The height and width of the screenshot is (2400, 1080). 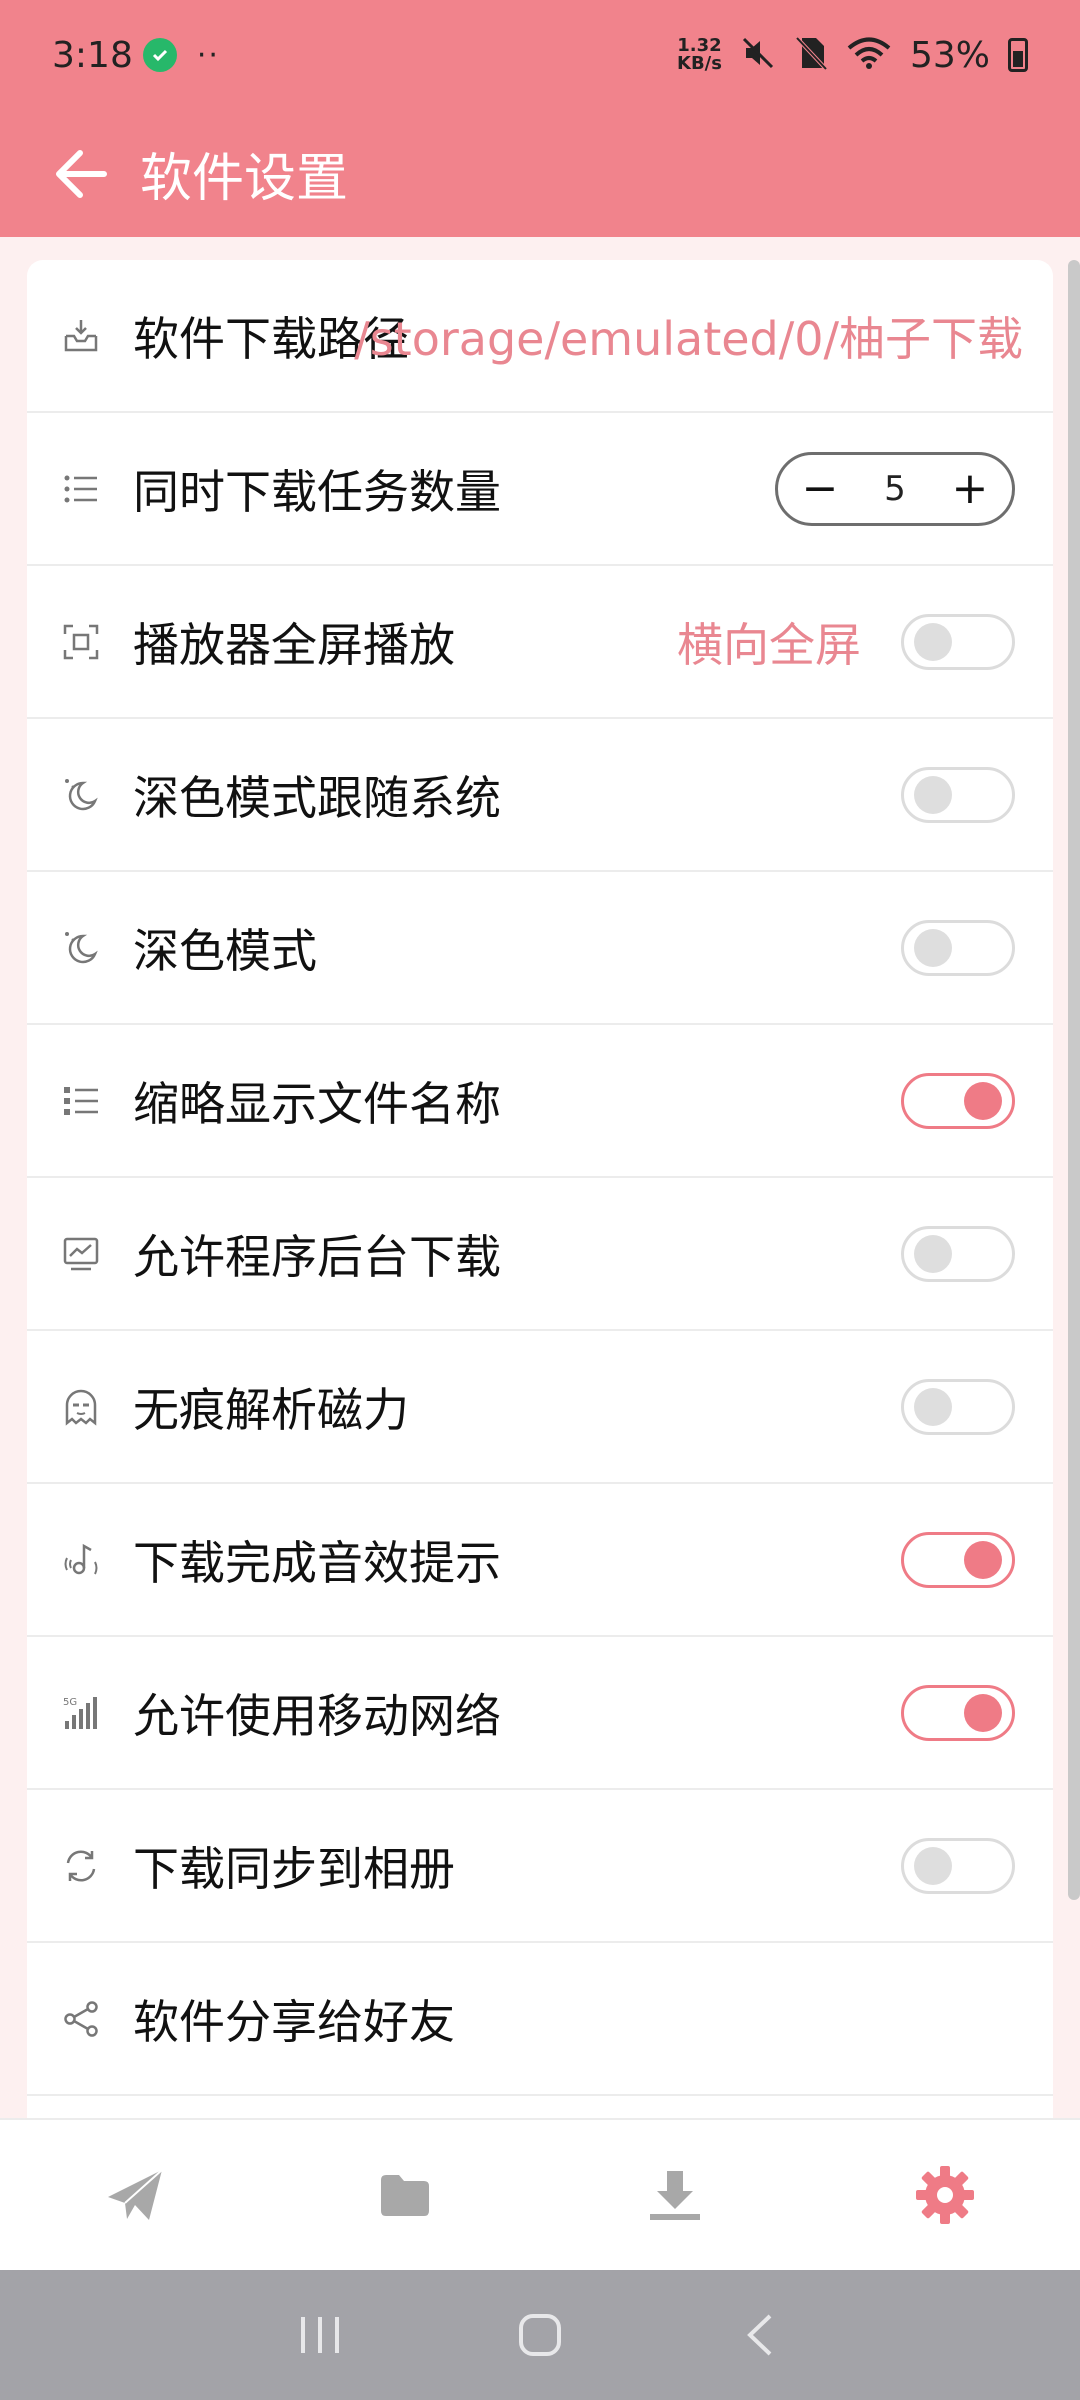 I want to click on recents-icon, so click(x=320, y=2335).